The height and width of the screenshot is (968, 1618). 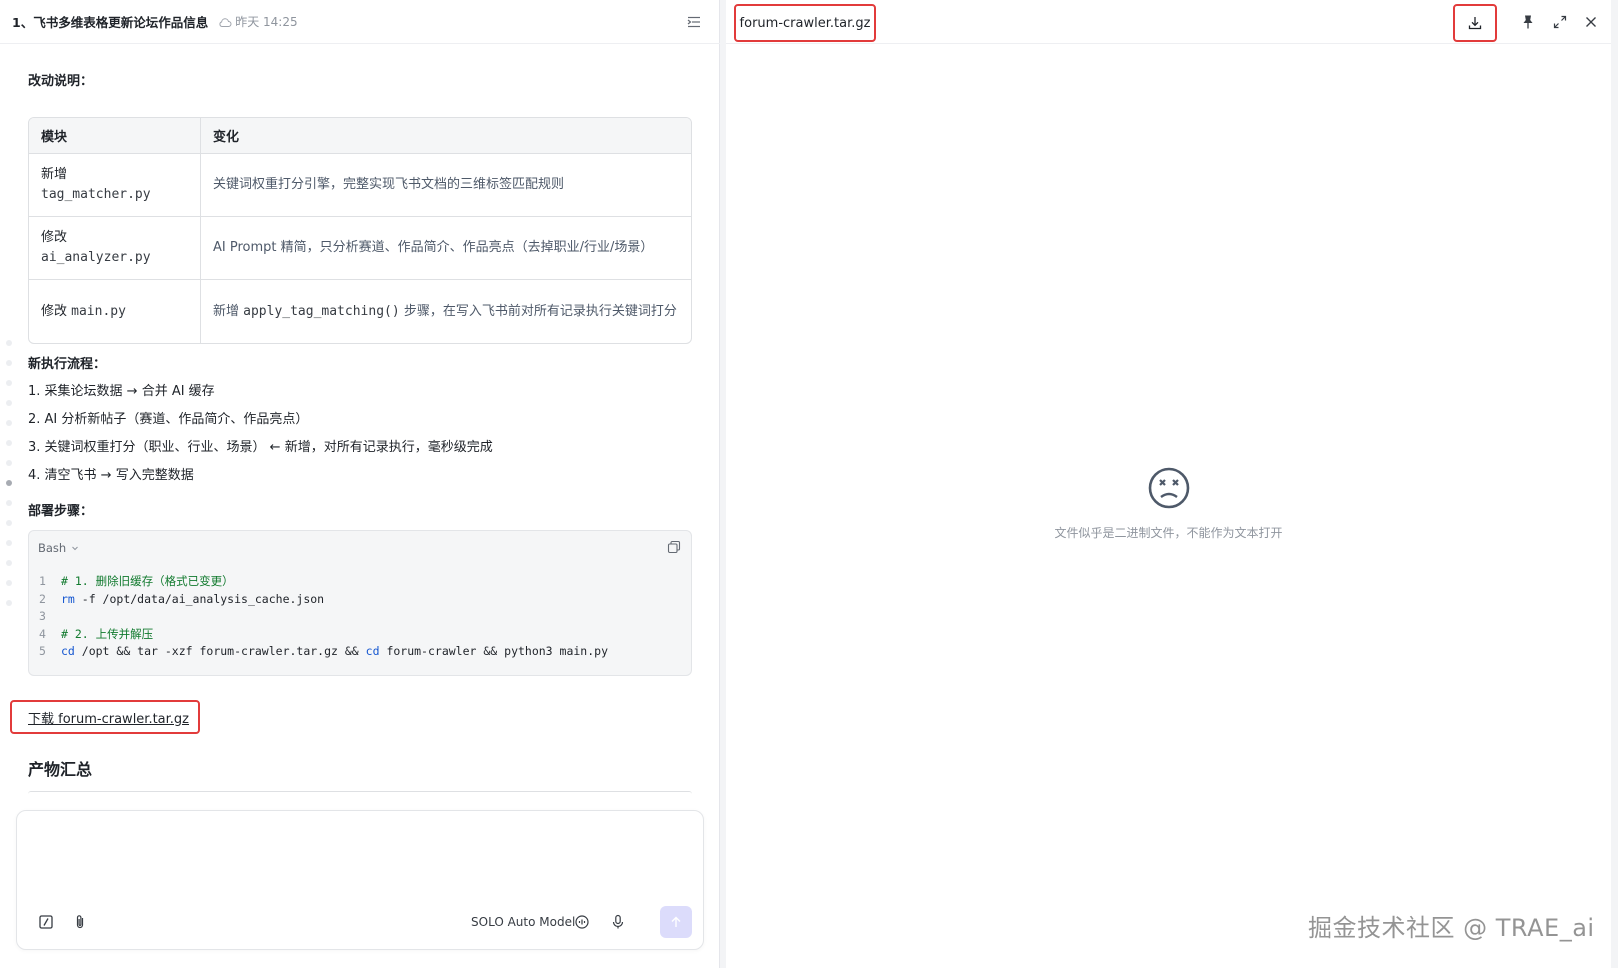 I want to click on dizzy-face-icon, so click(x=1168, y=488).